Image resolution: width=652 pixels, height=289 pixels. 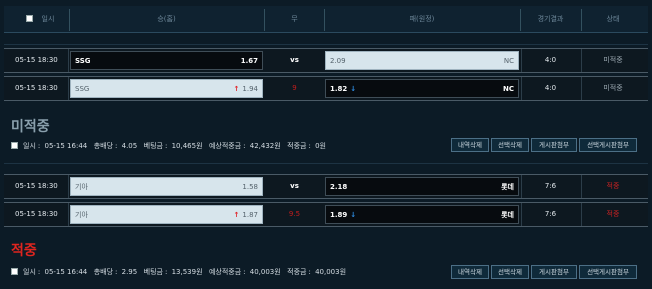 I want to click on table-header: 일시 승(홈) 무 패(원정) 경기결과 상태, so click(x=326, y=19).